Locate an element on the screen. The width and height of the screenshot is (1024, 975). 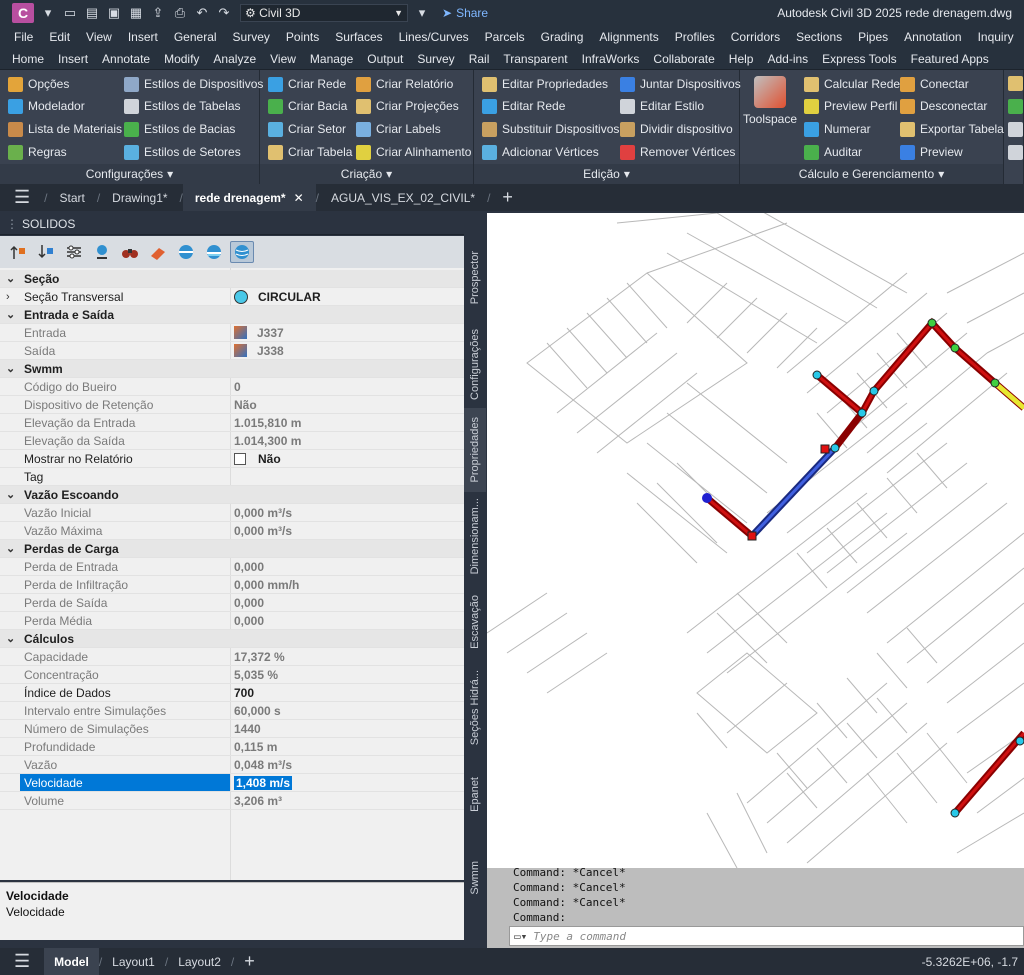
node-green is located at coordinates (932, 323).